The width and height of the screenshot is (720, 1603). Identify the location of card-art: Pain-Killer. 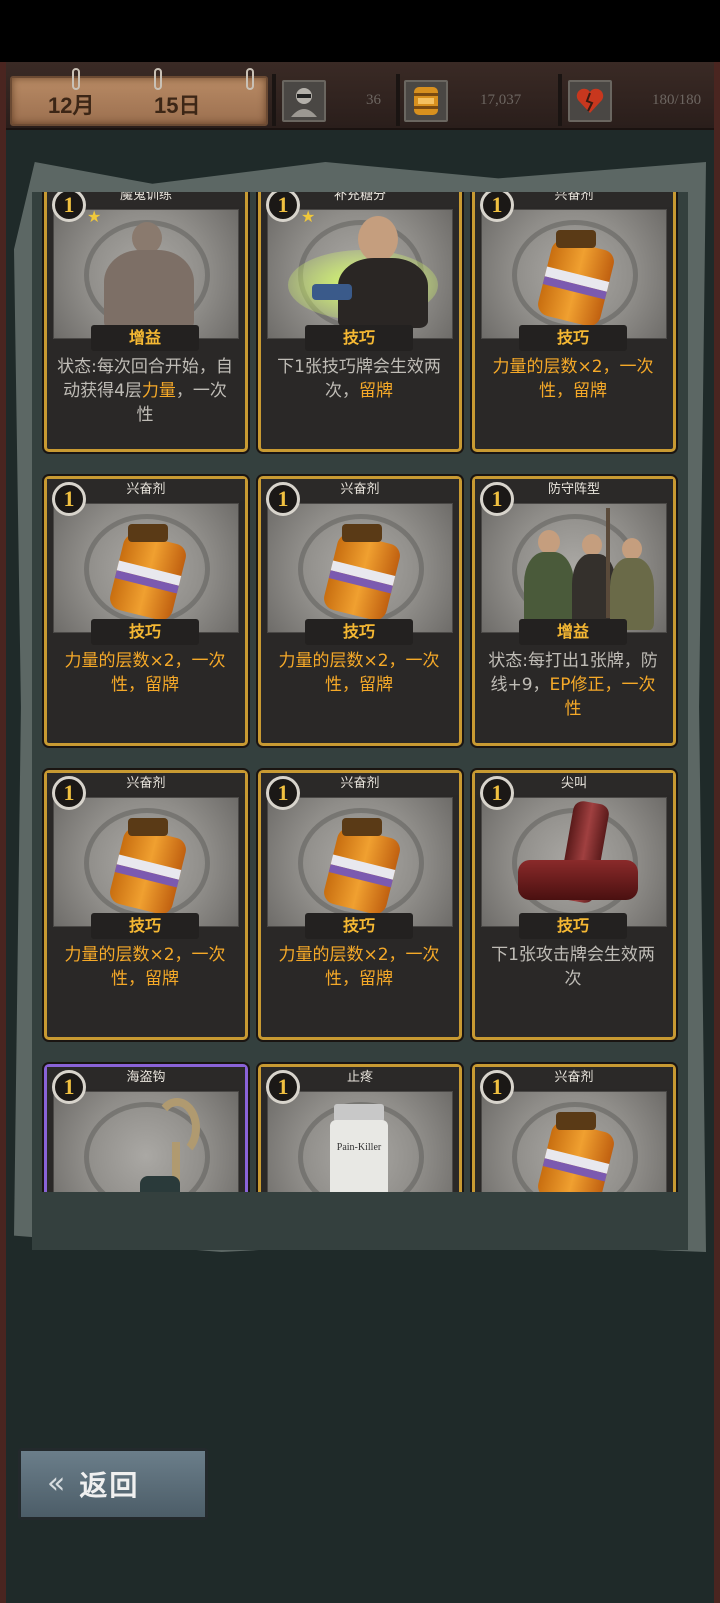
(360, 1141).